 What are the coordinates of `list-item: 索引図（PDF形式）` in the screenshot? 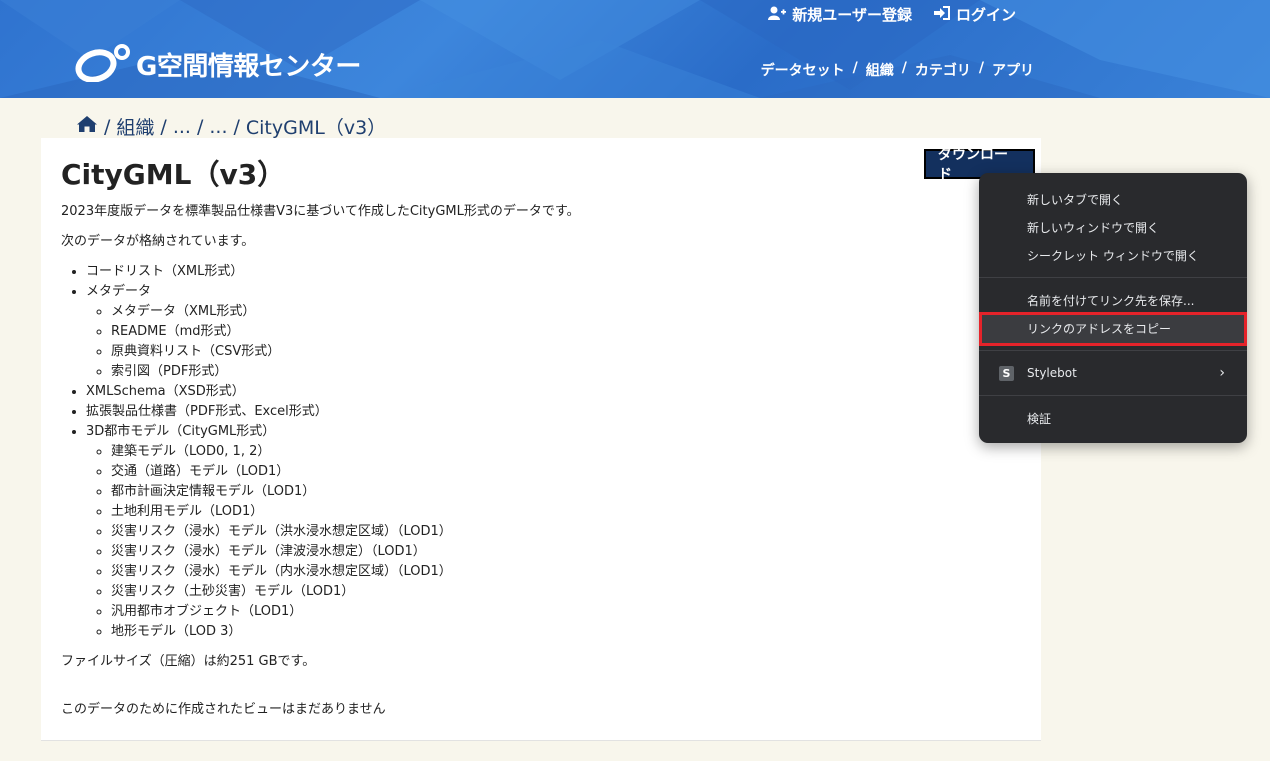 It's located at (556, 372).